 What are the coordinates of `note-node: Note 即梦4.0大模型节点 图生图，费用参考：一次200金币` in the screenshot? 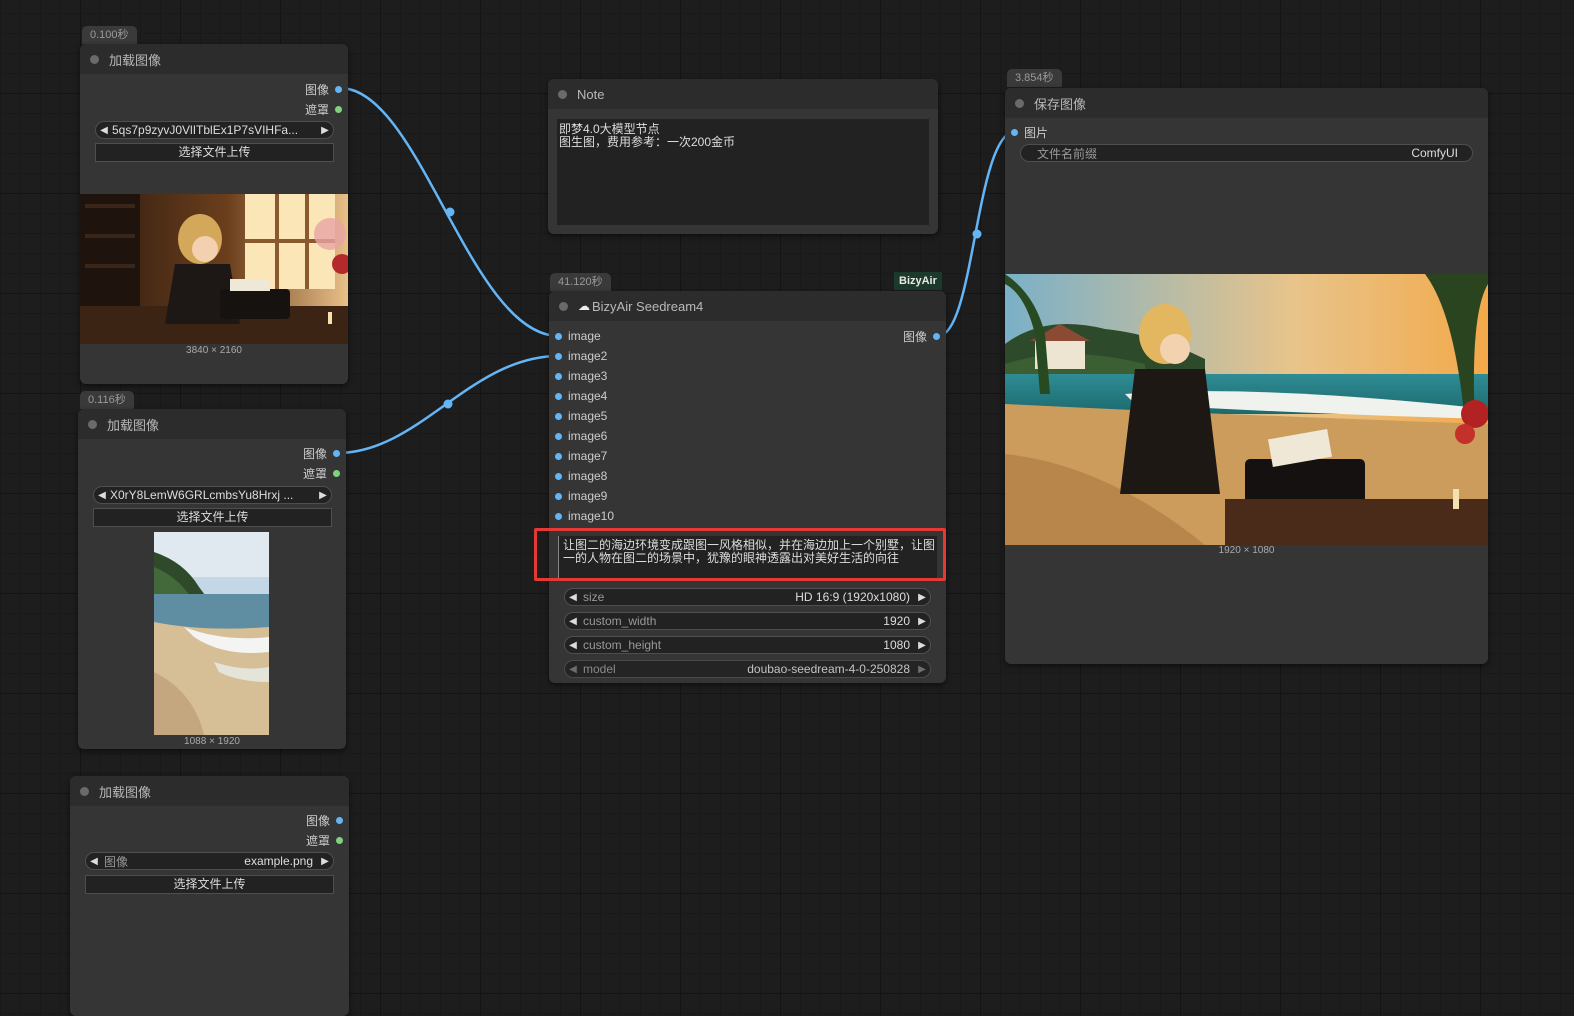 It's located at (743, 156).